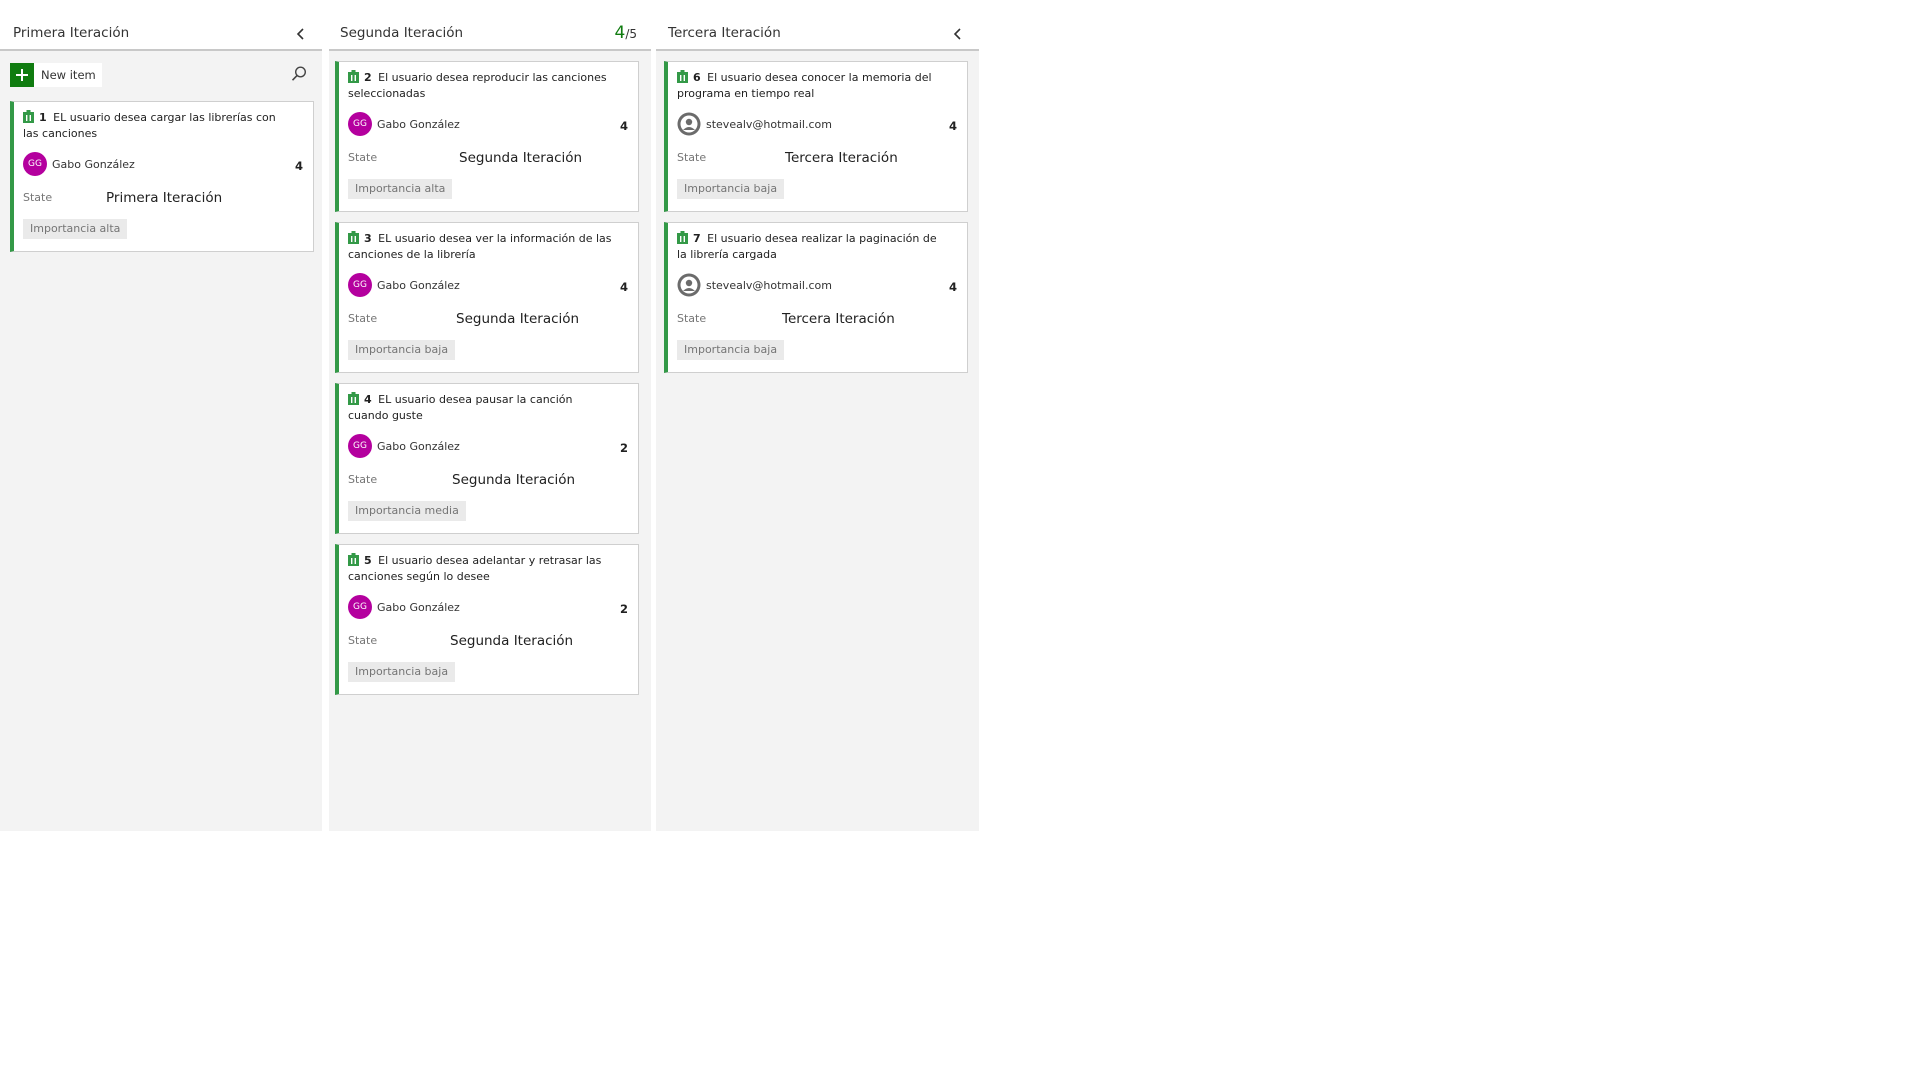 This screenshot has height=1080, width=1920. I want to click on search-icon, so click(299, 74).